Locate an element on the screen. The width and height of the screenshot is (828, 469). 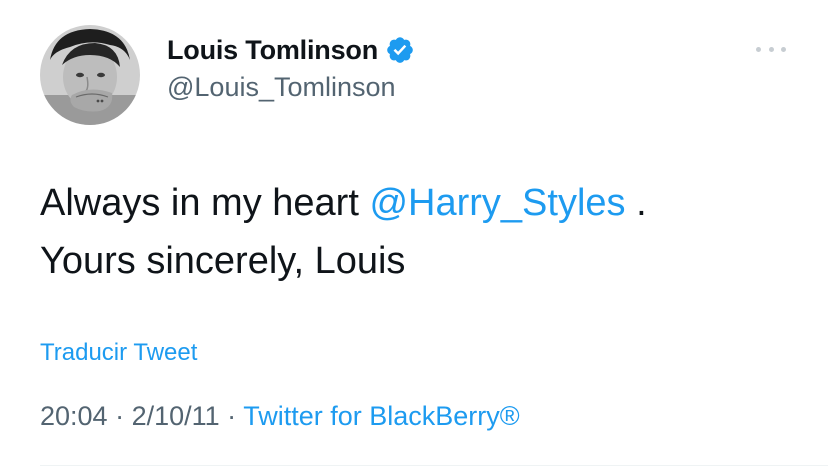
author-handle: @Louis_Tomlinson is located at coordinates (291, 87).